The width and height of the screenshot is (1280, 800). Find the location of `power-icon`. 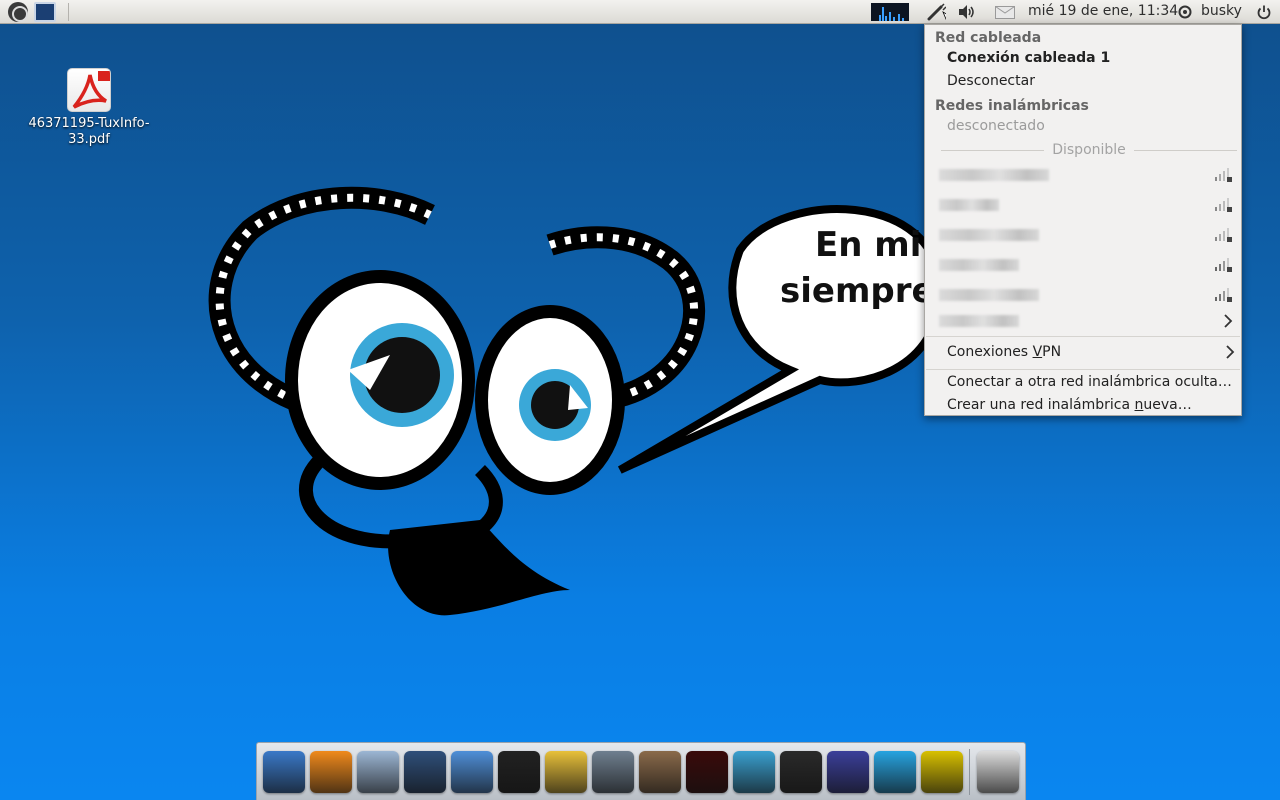

power-icon is located at coordinates (1264, 12).